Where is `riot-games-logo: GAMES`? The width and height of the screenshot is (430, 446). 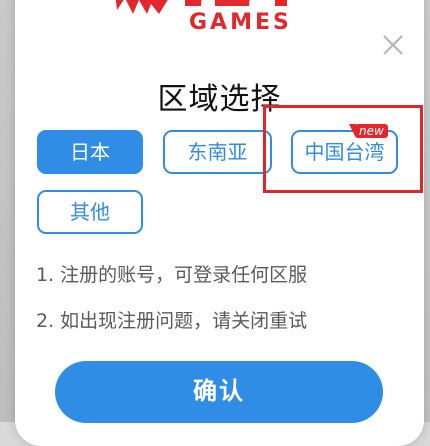 riot-games-logo: GAMES is located at coordinates (226, 17).